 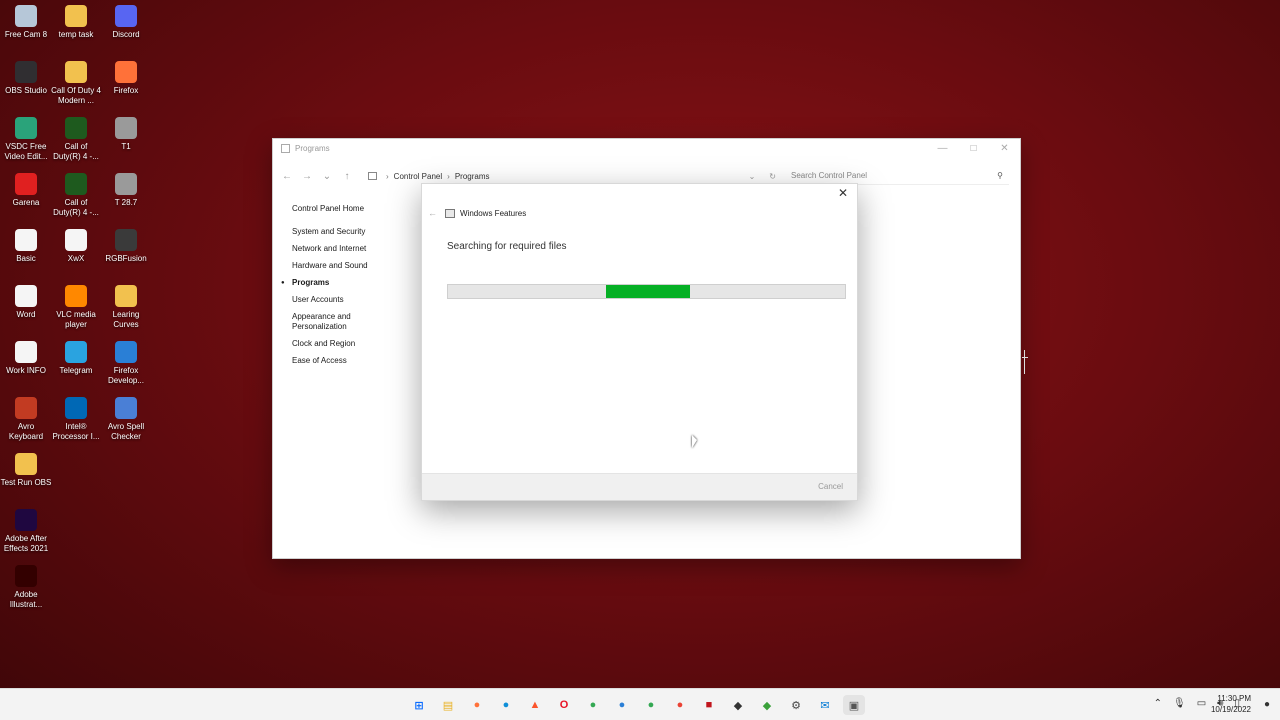 I want to click on desktop-icon: temp task, so click(x=76, y=22).